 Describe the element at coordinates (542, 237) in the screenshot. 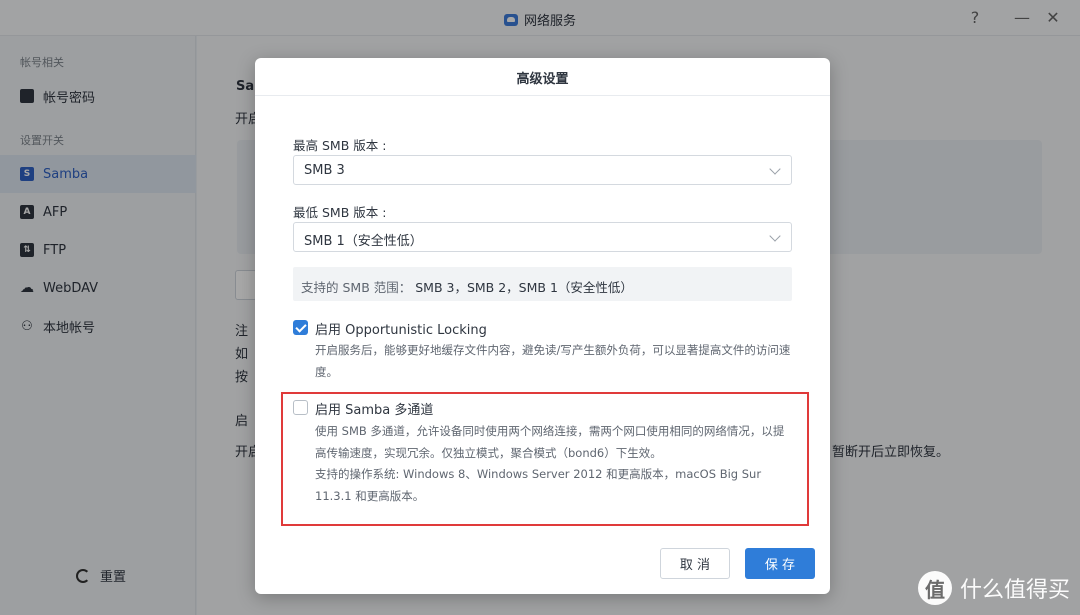

I see `min-smb-select: SMB 1（安全性低）` at that location.